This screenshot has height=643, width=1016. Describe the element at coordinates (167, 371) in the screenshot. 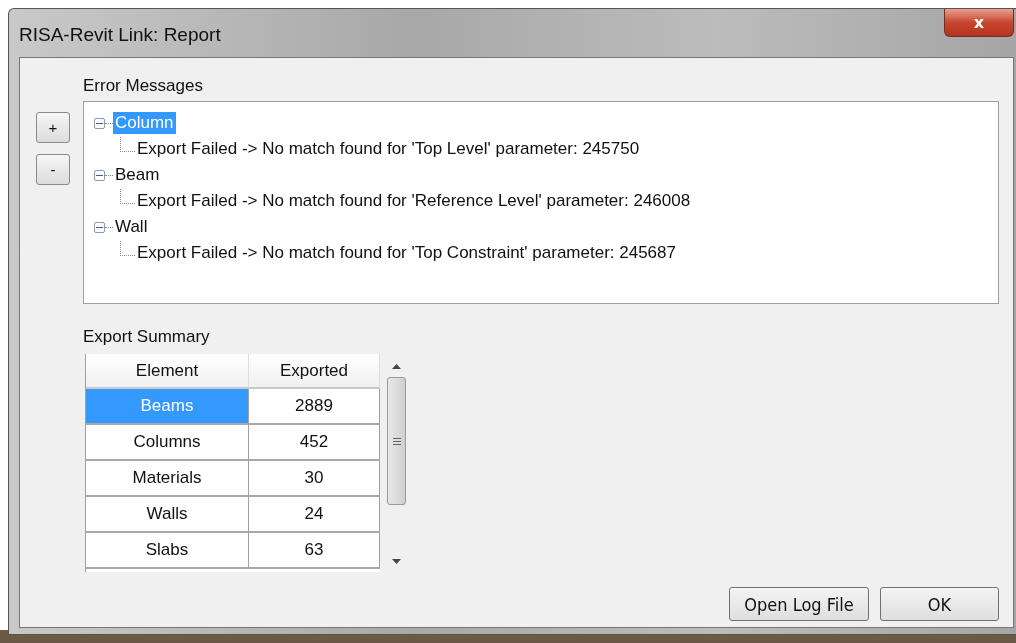

I see `column-header: Element` at that location.